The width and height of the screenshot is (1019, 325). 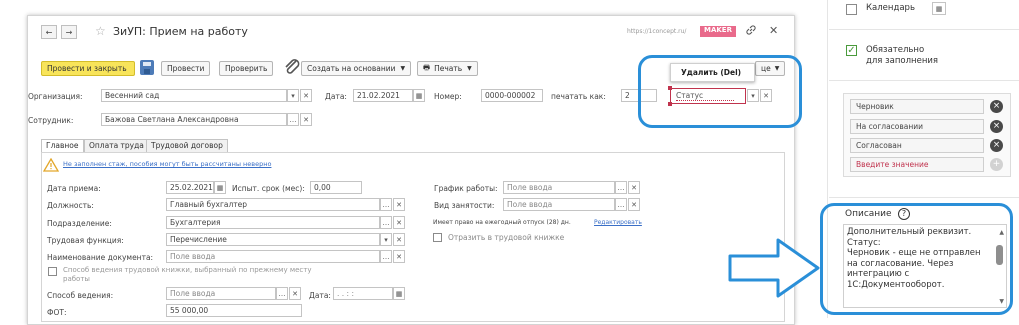 I want to click on post-button: Провести, so click(x=186, y=68).